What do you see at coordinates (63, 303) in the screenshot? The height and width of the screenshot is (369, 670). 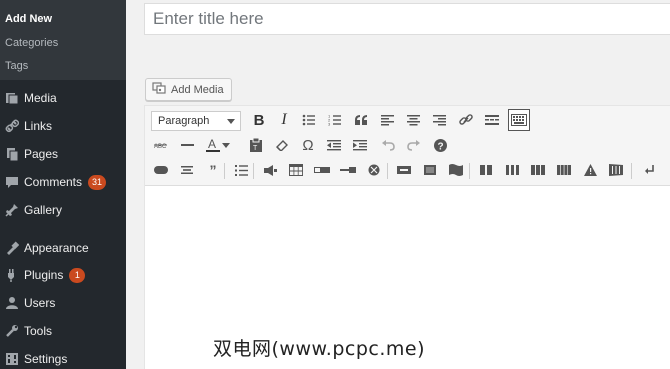 I see `sidebar-item-users: Users` at bounding box center [63, 303].